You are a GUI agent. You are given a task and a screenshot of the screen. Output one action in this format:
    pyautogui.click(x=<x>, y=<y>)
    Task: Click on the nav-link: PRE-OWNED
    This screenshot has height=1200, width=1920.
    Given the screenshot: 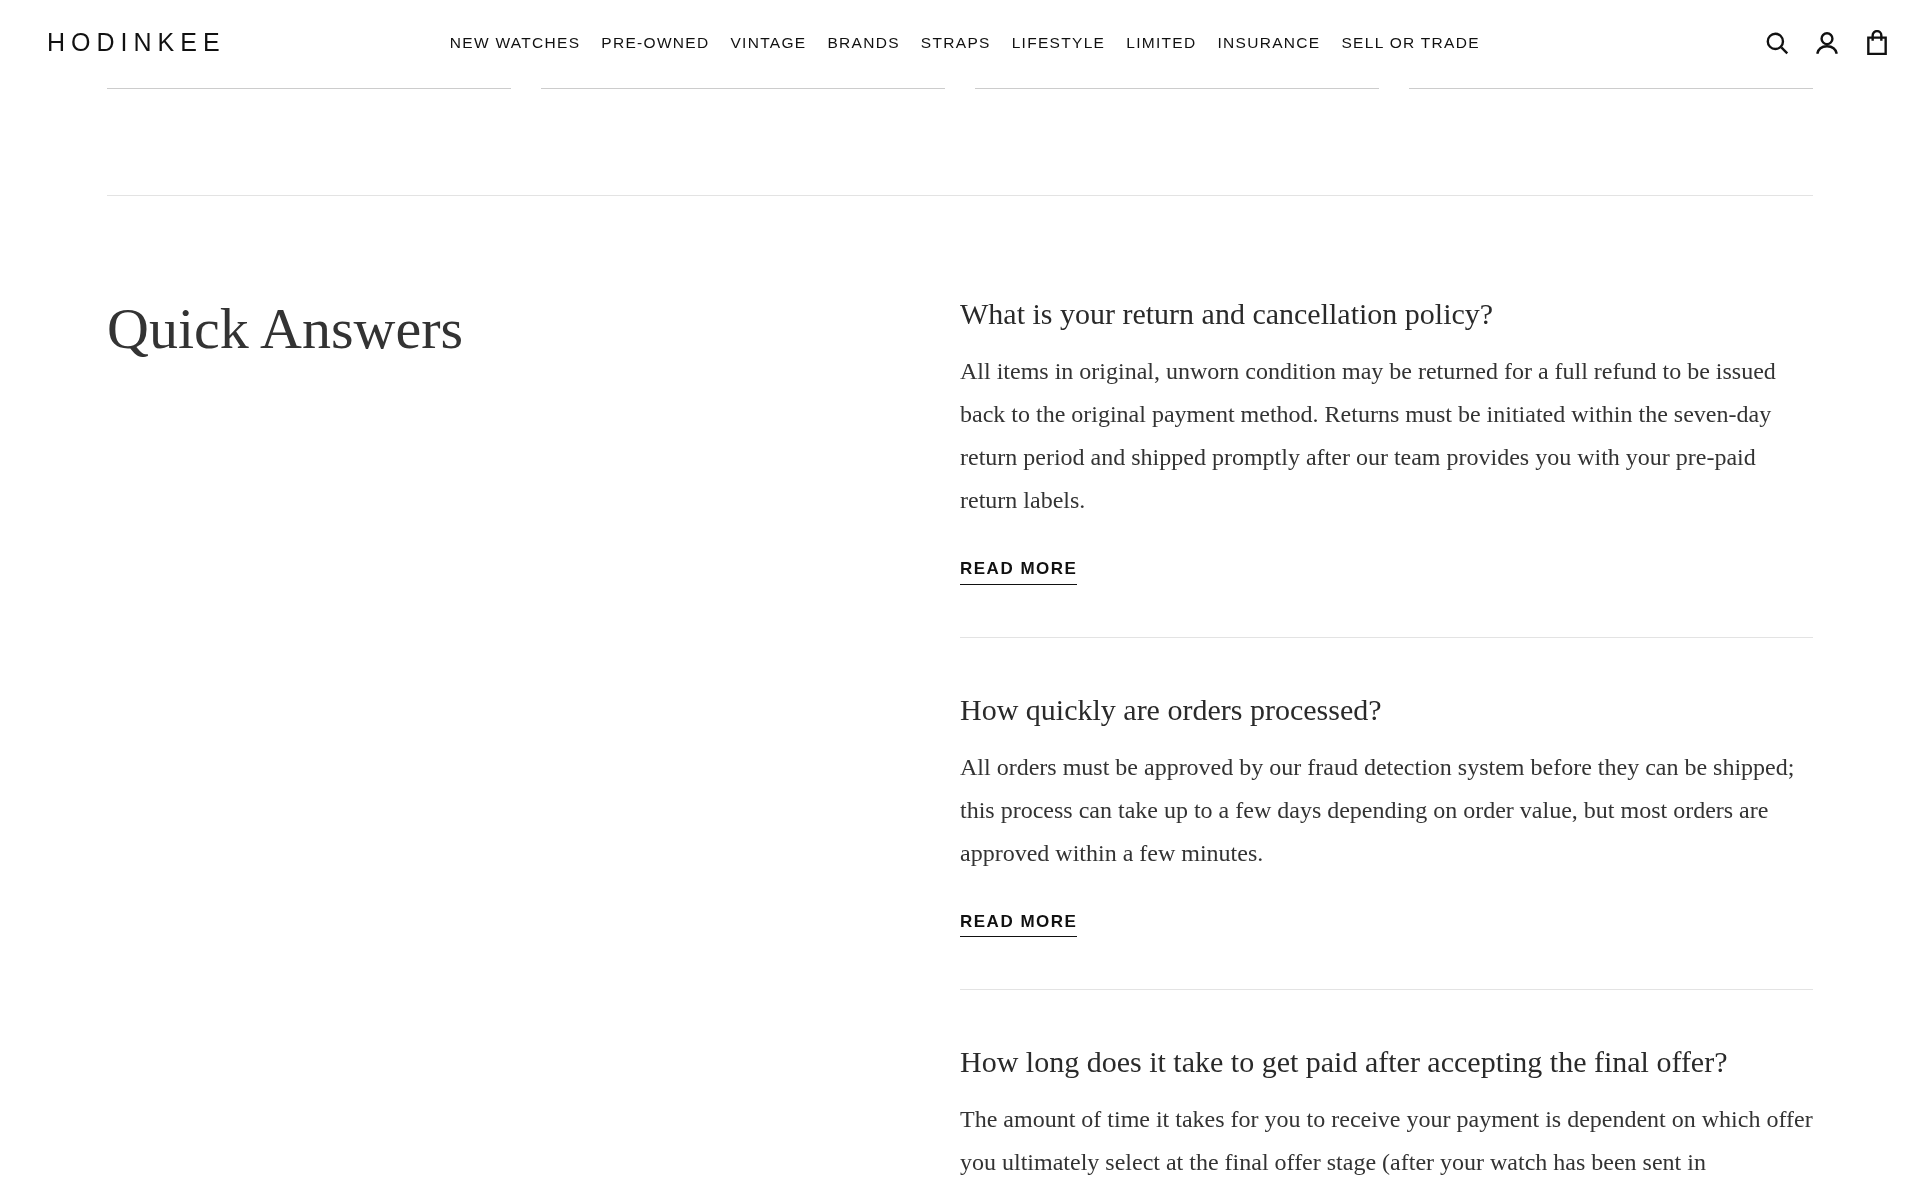 What is the action you would take?
    pyautogui.click(x=655, y=42)
    